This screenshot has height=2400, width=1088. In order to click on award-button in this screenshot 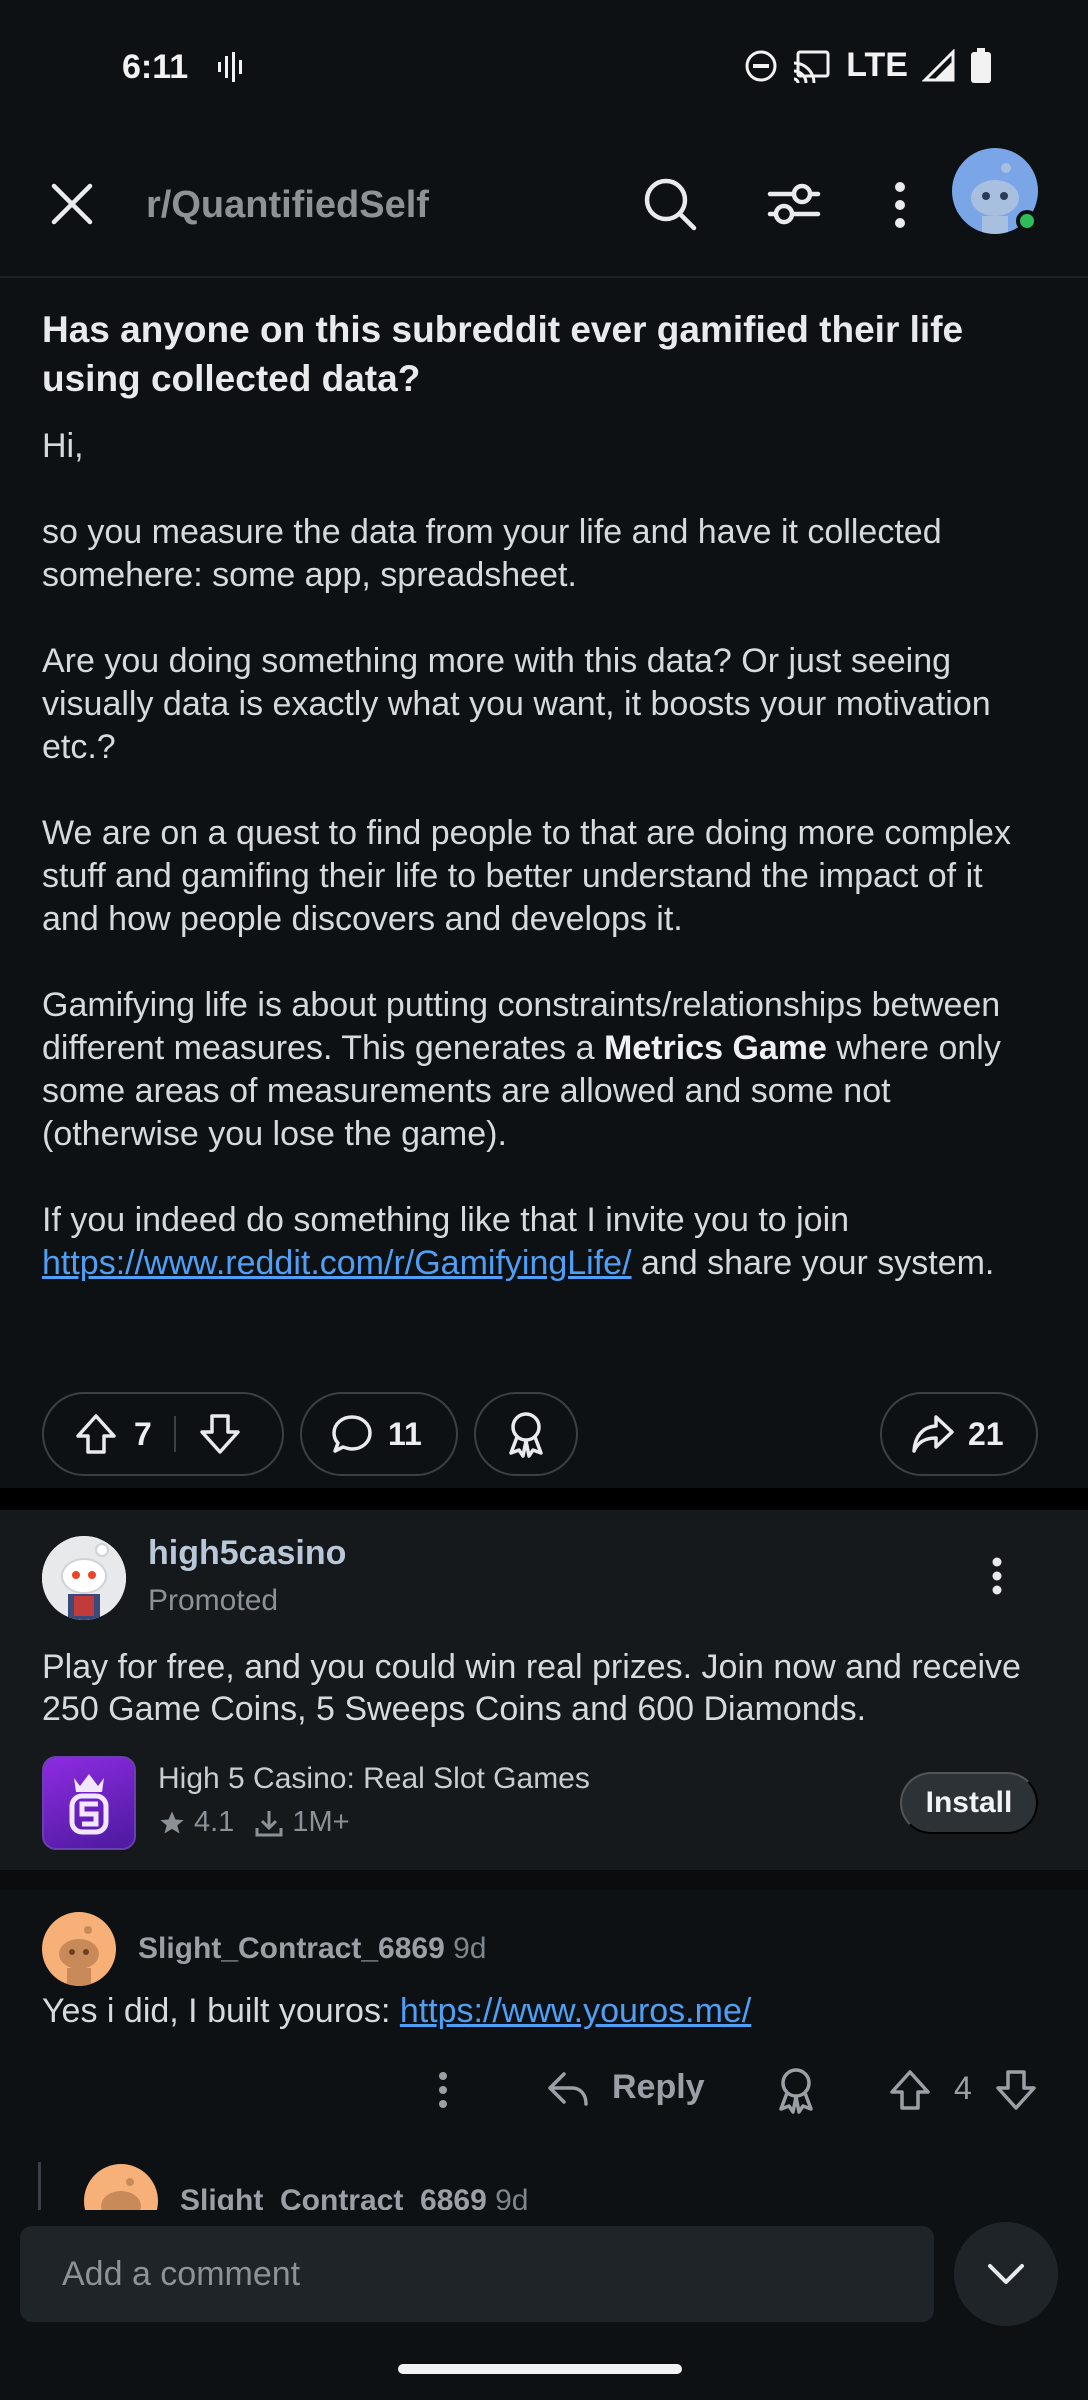, I will do `click(526, 1434)`.